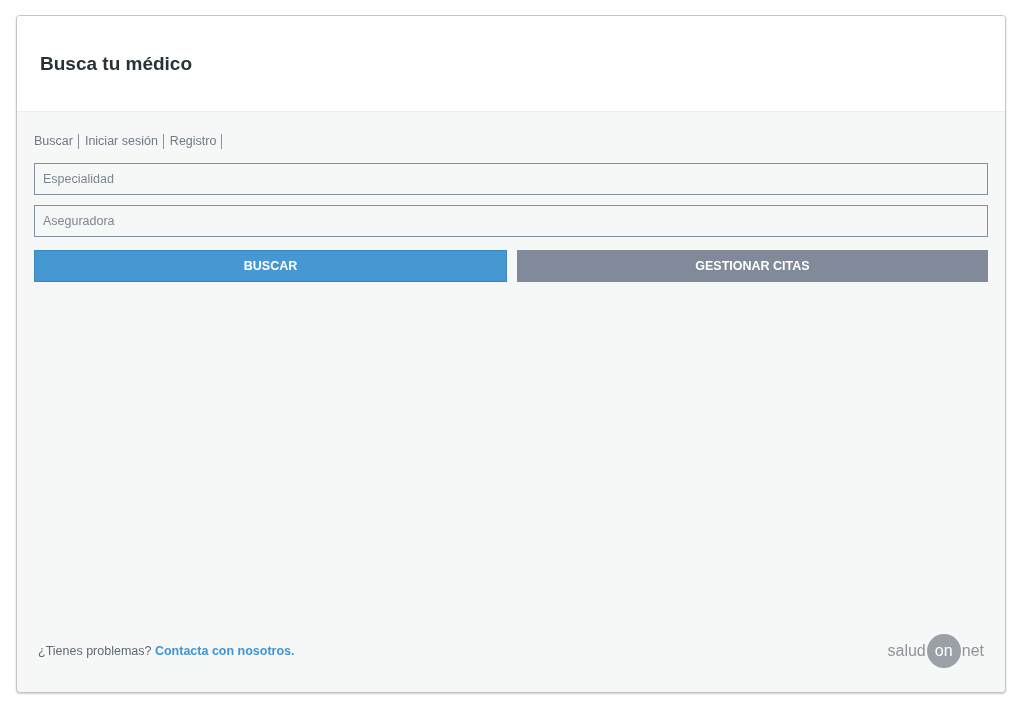 The width and height of the screenshot is (1024, 711). I want to click on nav-link: Registro, so click(196, 141).